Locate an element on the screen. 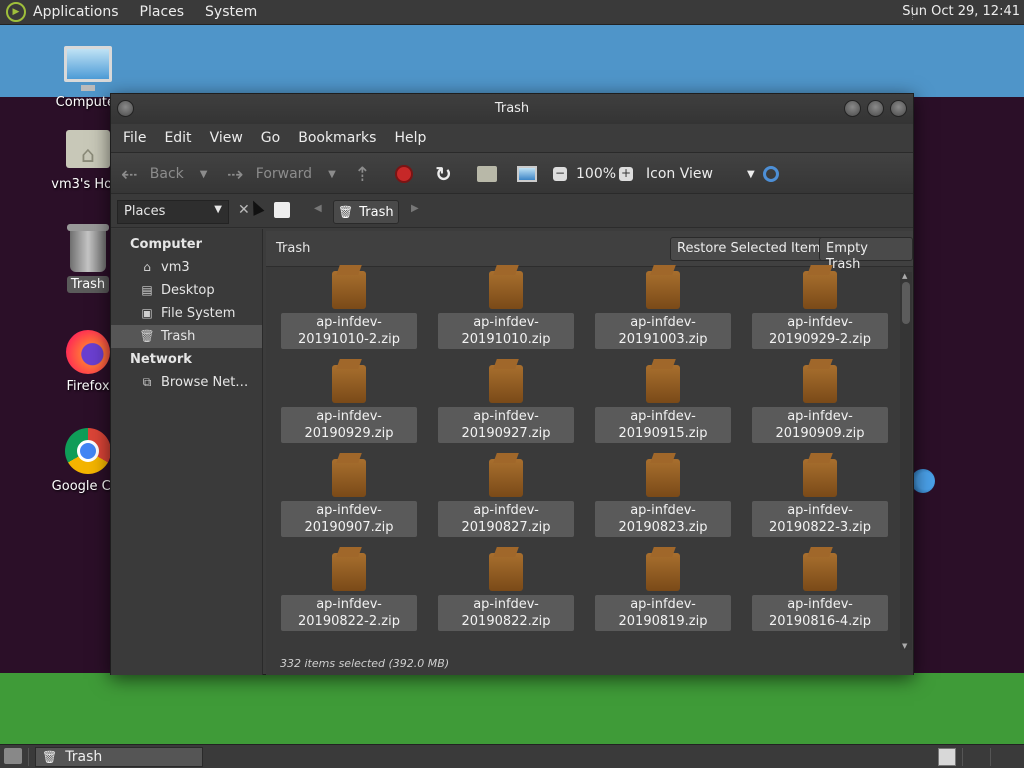  menu-bookmarks: Bookmarks is located at coordinates (337, 138).